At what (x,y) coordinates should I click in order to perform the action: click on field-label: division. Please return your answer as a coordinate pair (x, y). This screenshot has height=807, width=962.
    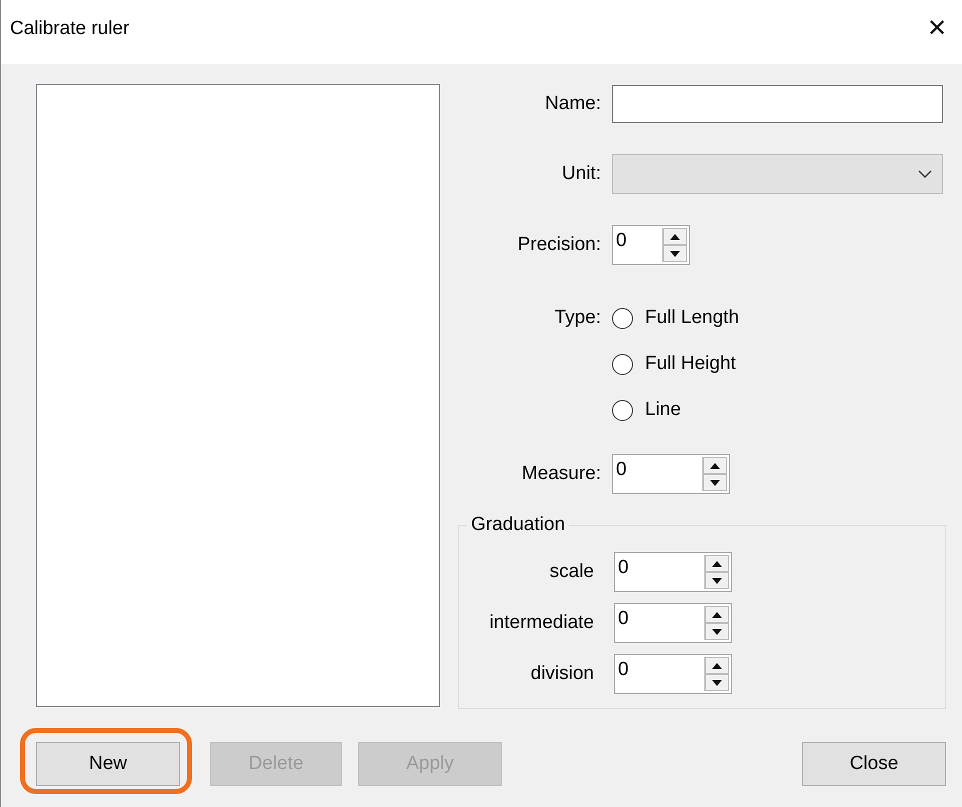
    Looking at the image, I should click on (562, 674).